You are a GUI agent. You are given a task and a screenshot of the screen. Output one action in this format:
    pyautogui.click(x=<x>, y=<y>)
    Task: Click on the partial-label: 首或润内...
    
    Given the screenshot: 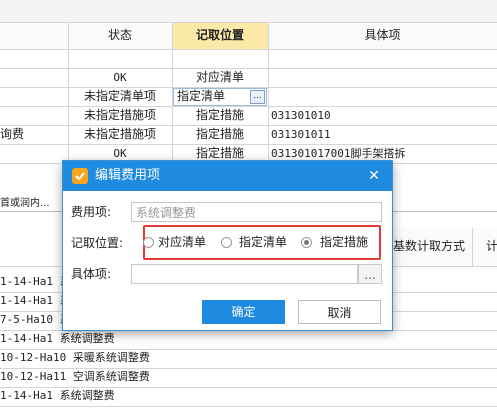 What is the action you would take?
    pyautogui.click(x=25, y=203)
    